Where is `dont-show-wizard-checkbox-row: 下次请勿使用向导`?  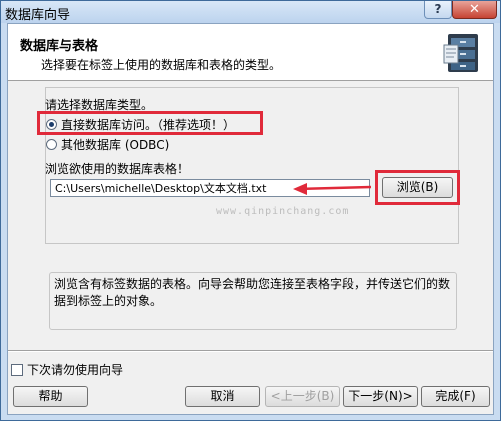
dont-show-wizard-checkbox-row: 下次请勿使用向导 is located at coordinates (67, 369).